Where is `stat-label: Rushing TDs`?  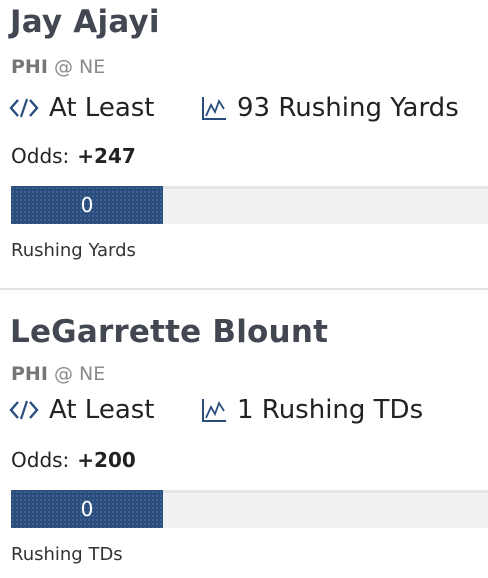
stat-label: Rushing TDs is located at coordinates (67, 554).